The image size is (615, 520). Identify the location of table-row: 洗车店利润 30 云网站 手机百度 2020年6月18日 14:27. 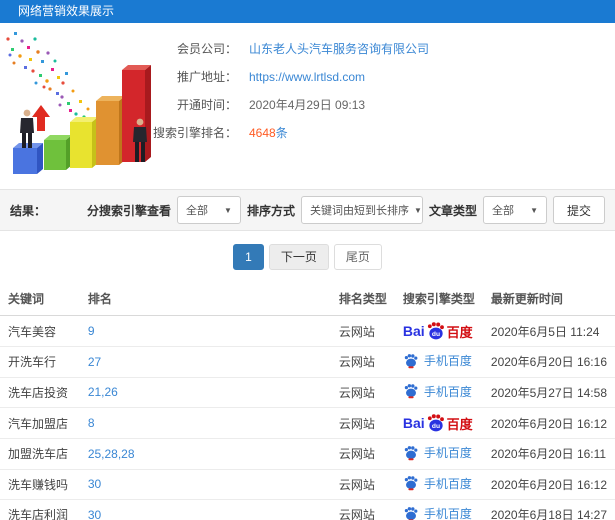
(307, 509).